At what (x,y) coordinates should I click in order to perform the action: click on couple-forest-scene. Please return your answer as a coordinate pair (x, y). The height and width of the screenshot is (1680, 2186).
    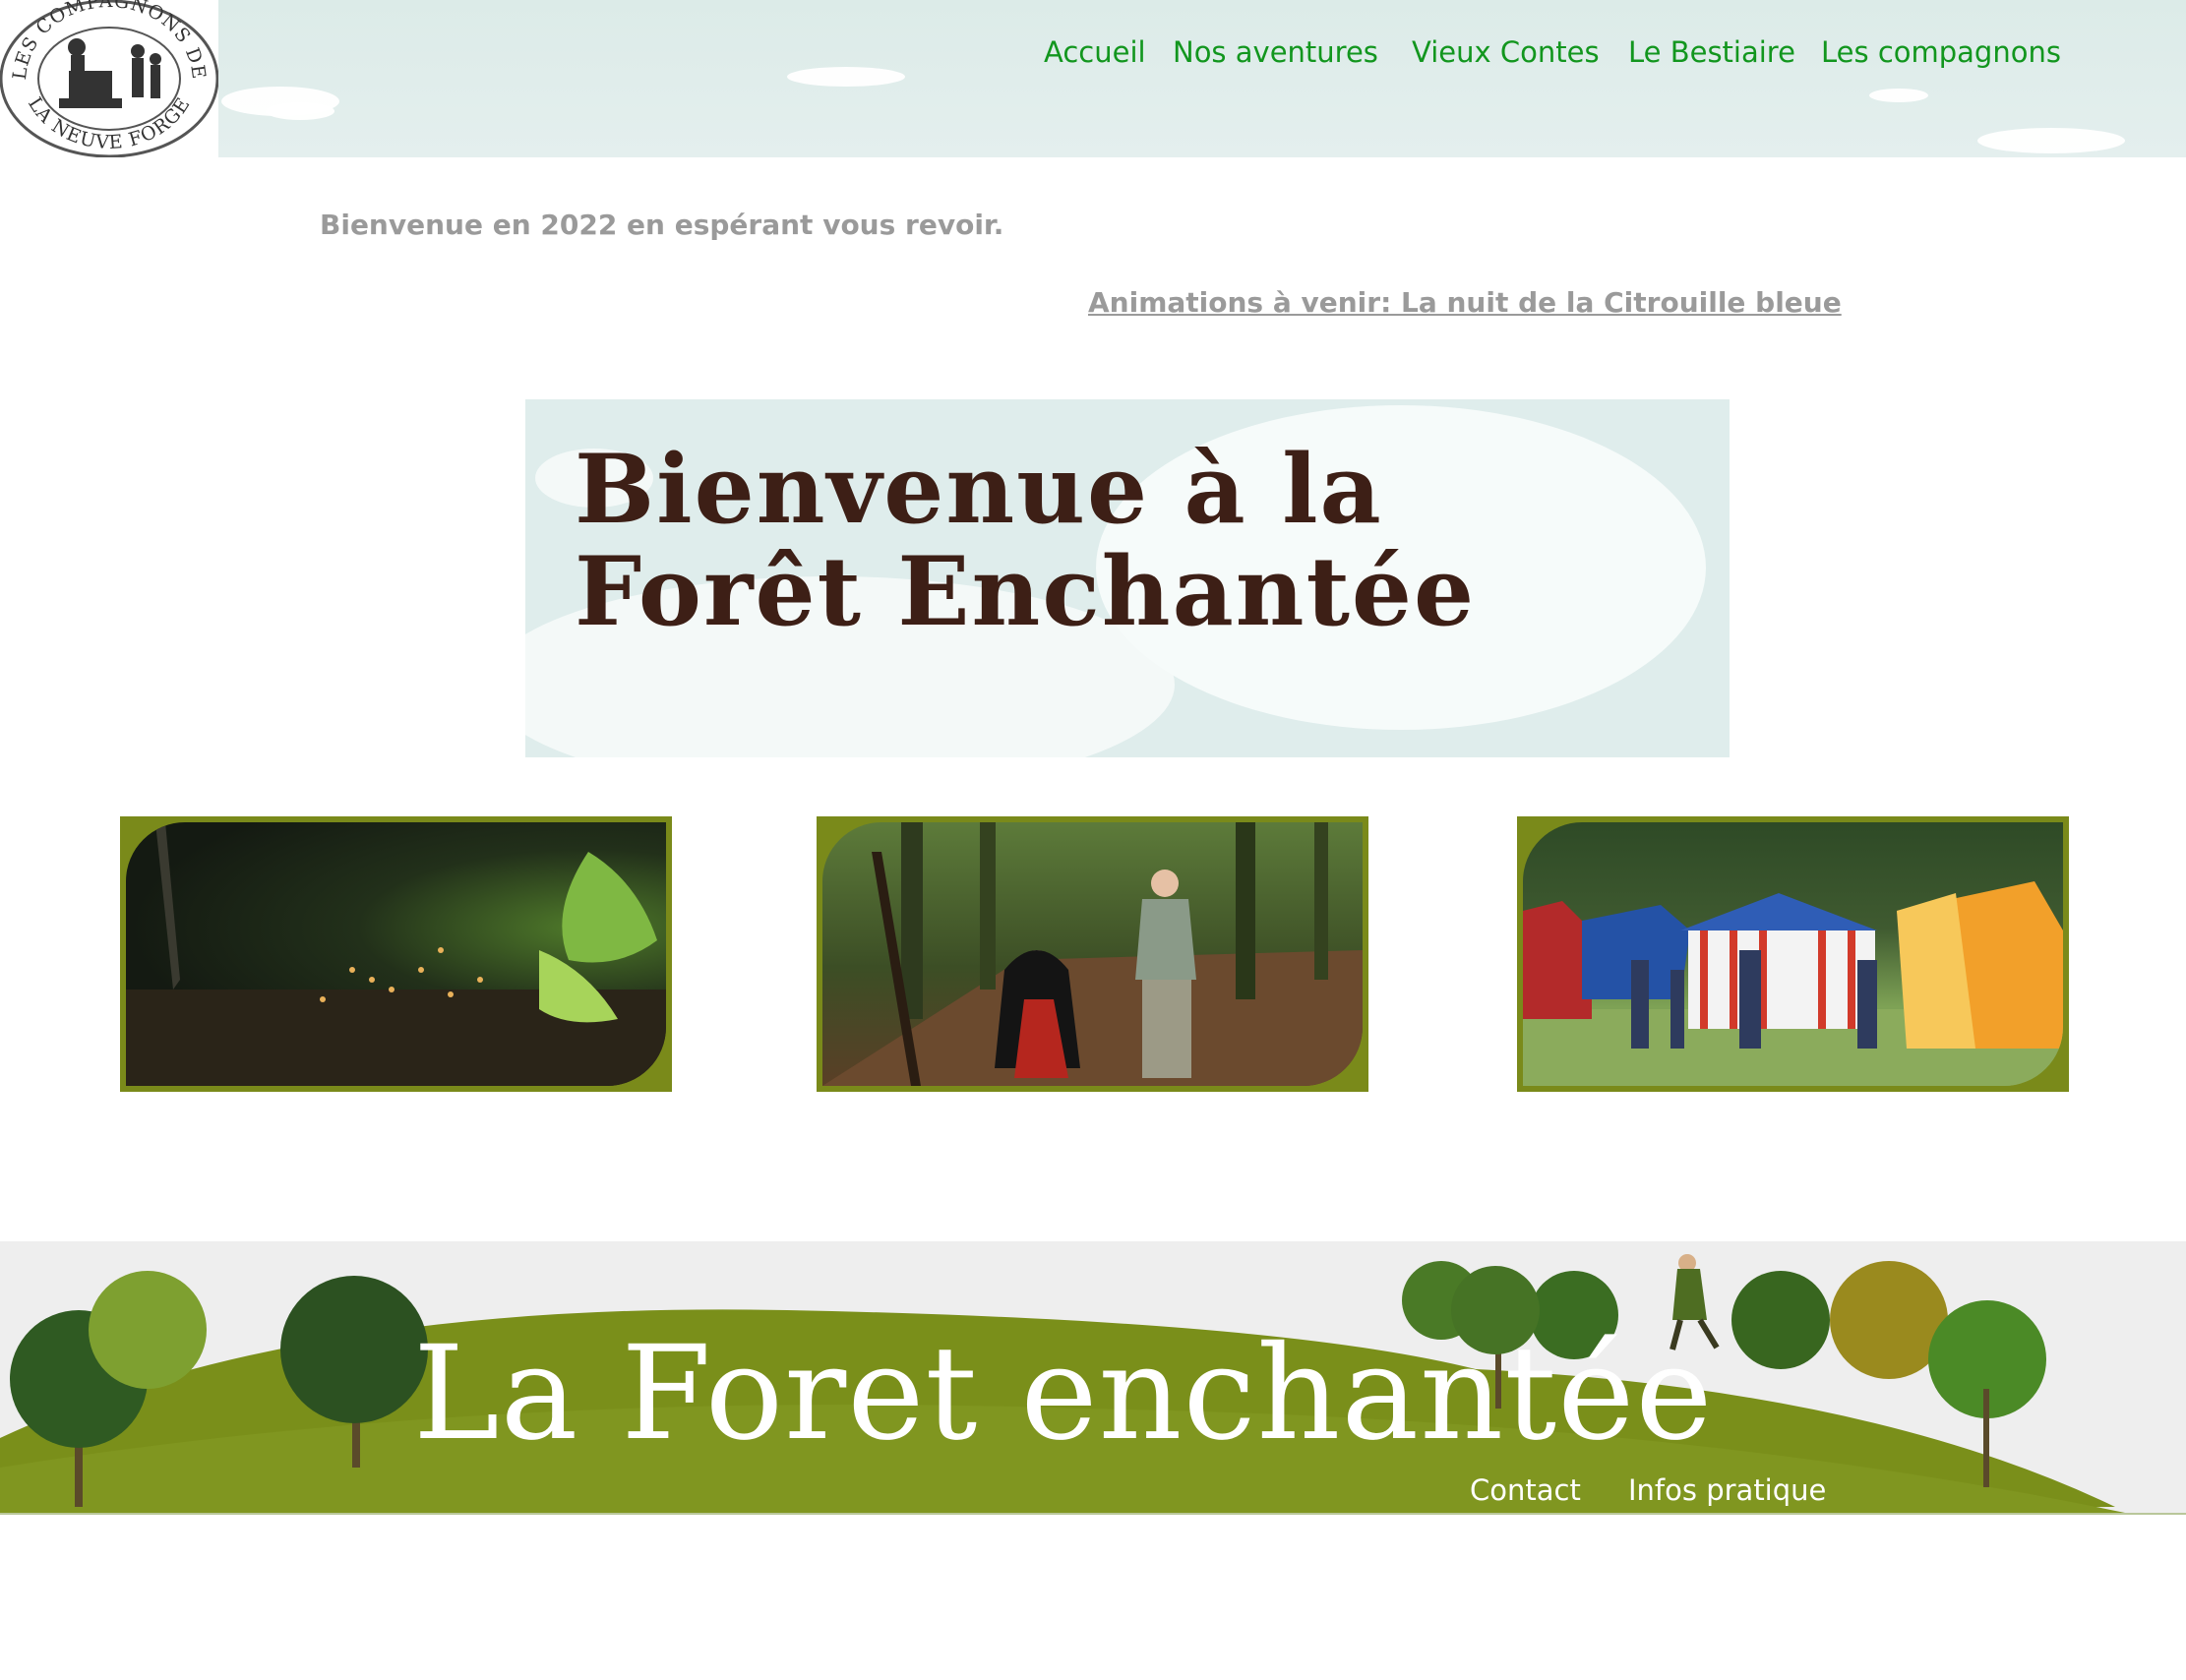
    Looking at the image, I should click on (1092, 954).